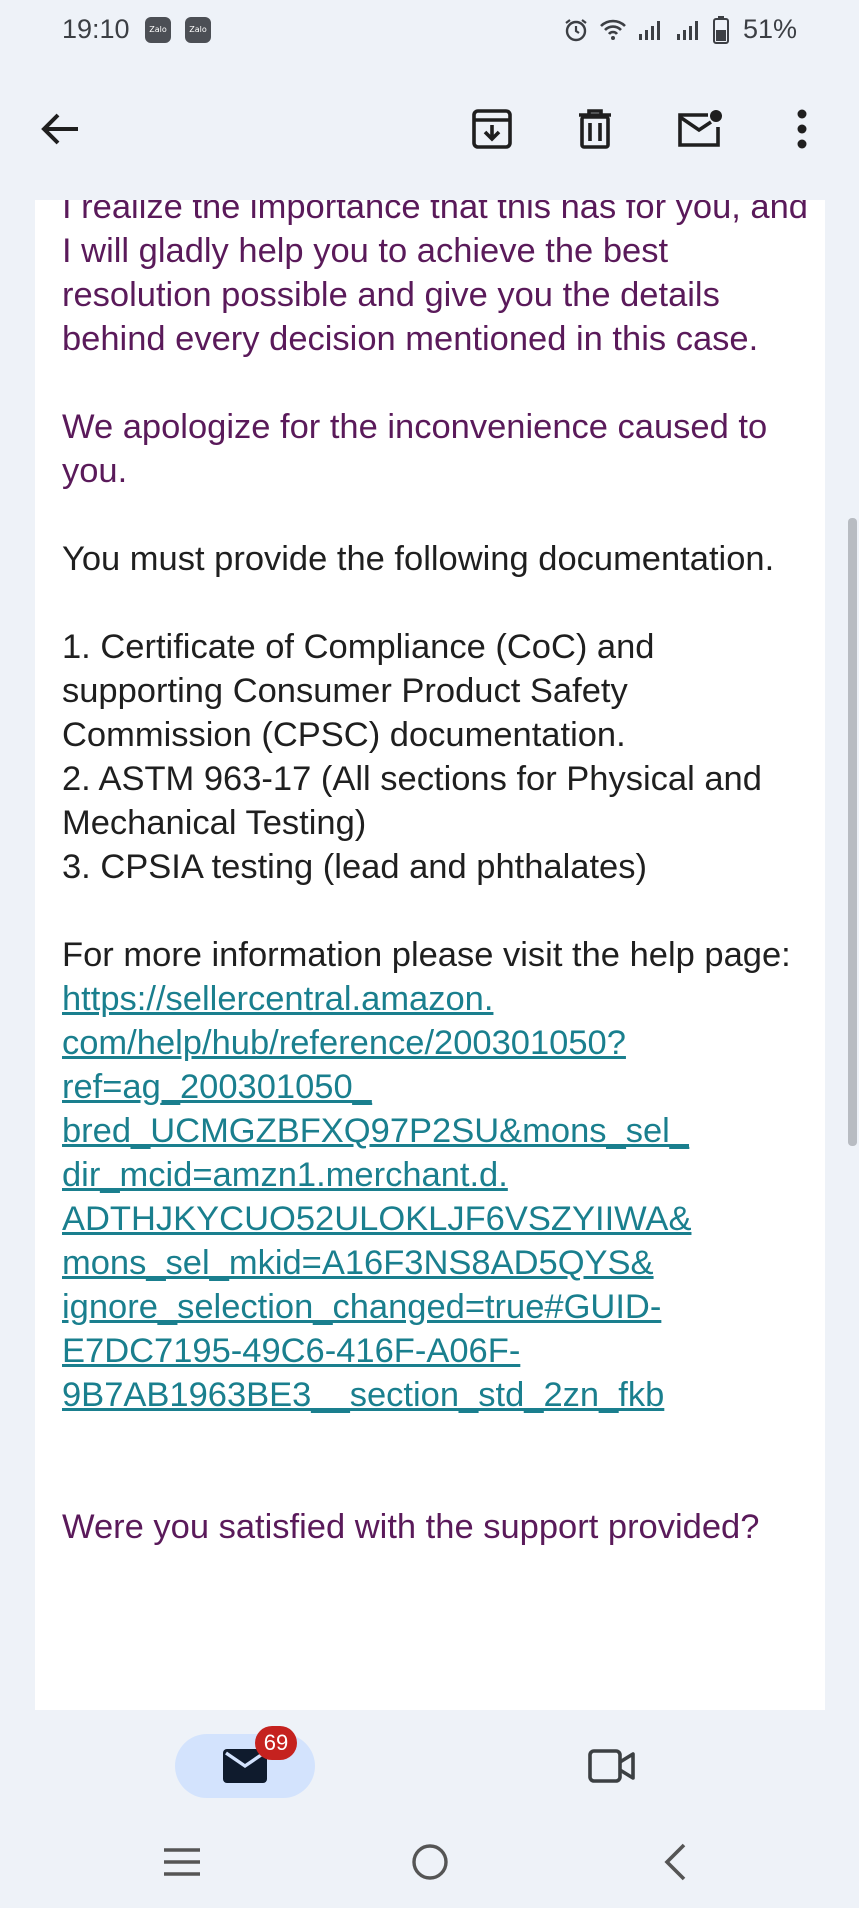 This screenshot has width=859, height=1908. I want to click on mail-tab: 69, so click(245, 1762).